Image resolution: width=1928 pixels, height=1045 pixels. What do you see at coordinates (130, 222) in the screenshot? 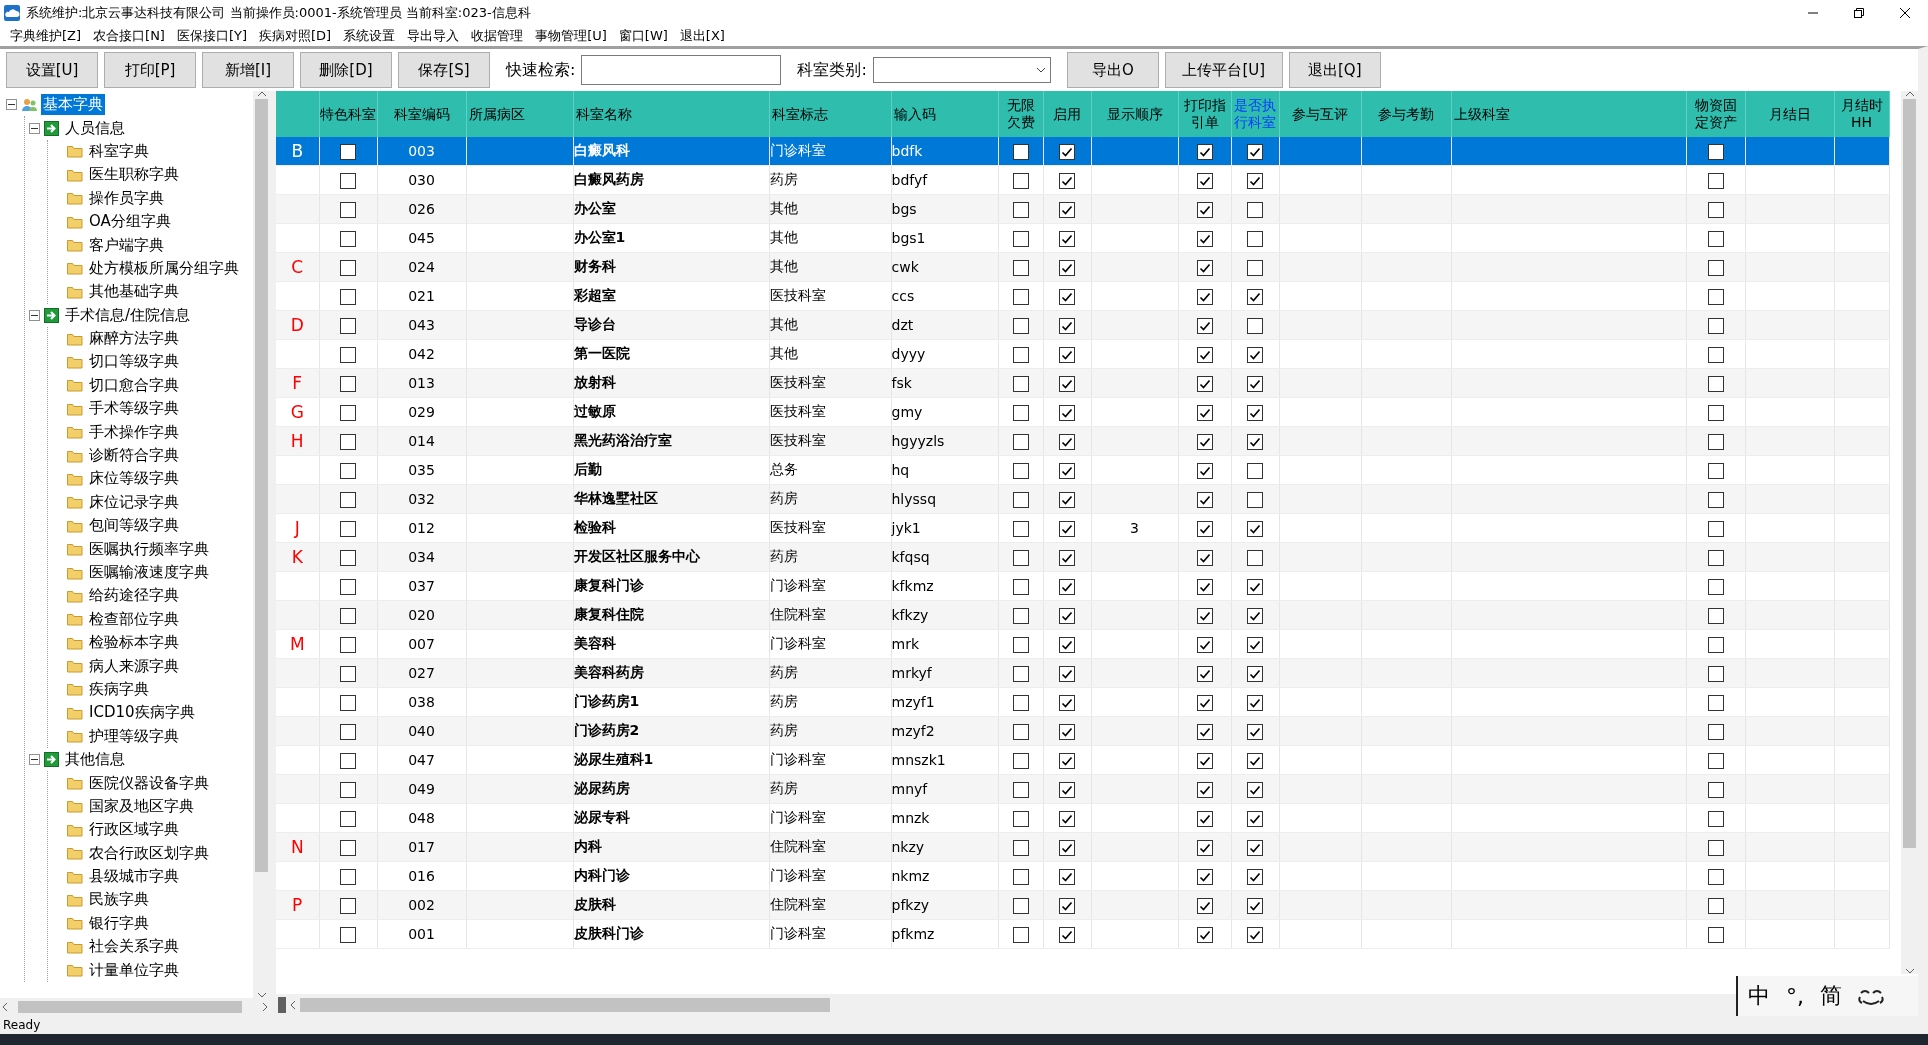
I see `tree-item: OA分组字典` at bounding box center [130, 222].